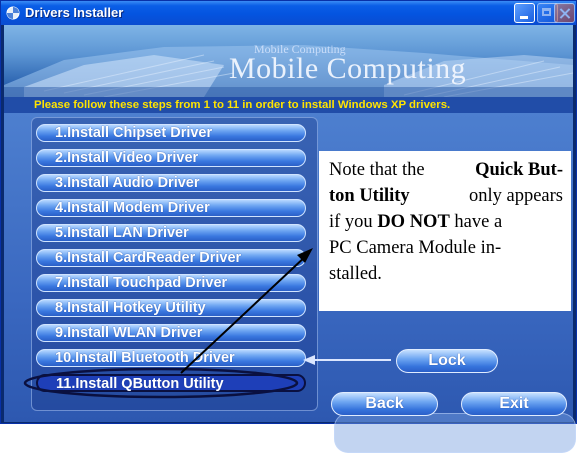 The height and width of the screenshot is (453, 577). I want to click on highlight-ellipse, so click(161, 383).